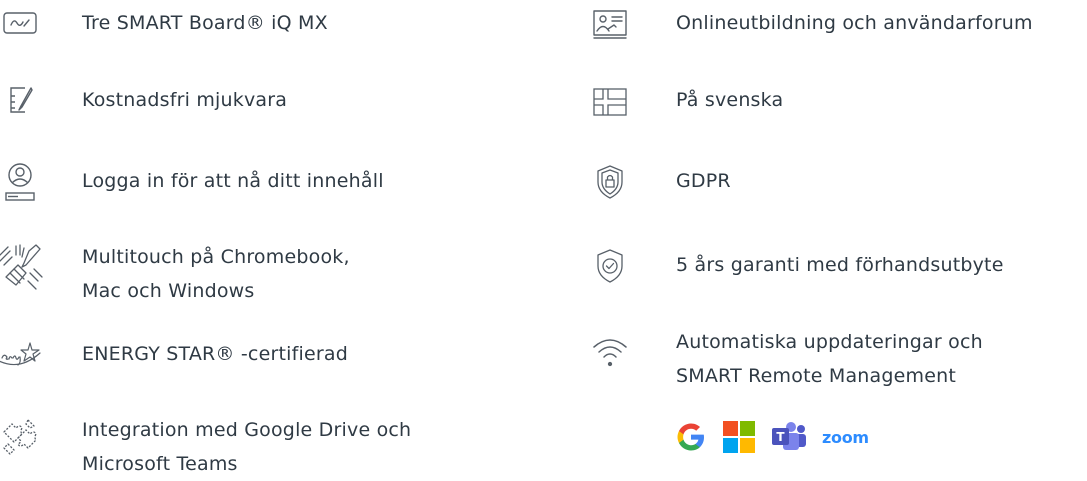  What do you see at coordinates (703, 181) in the screenshot?
I see `feature-label: GDPR` at bounding box center [703, 181].